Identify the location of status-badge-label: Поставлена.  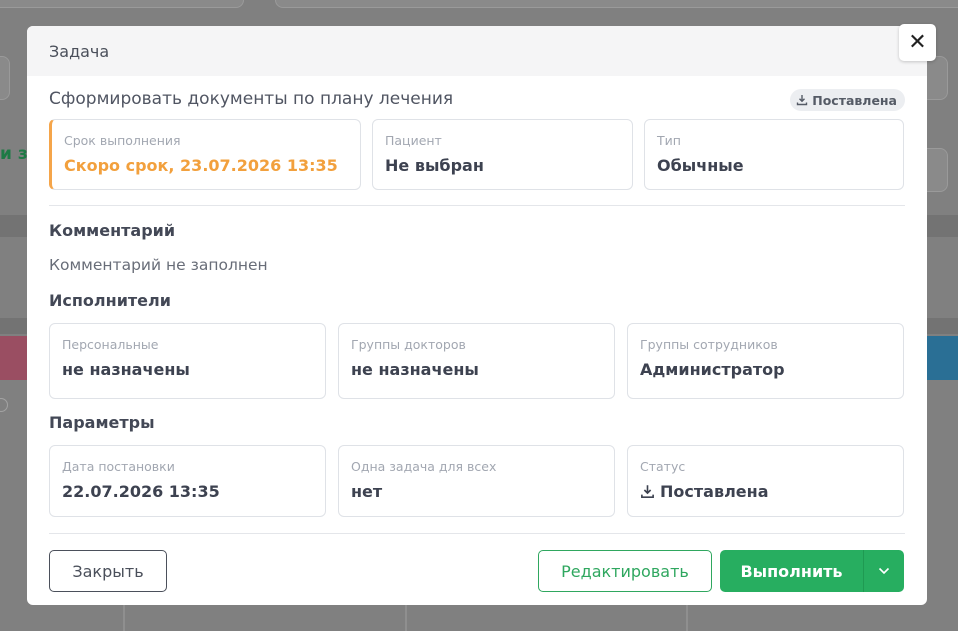
(854, 100).